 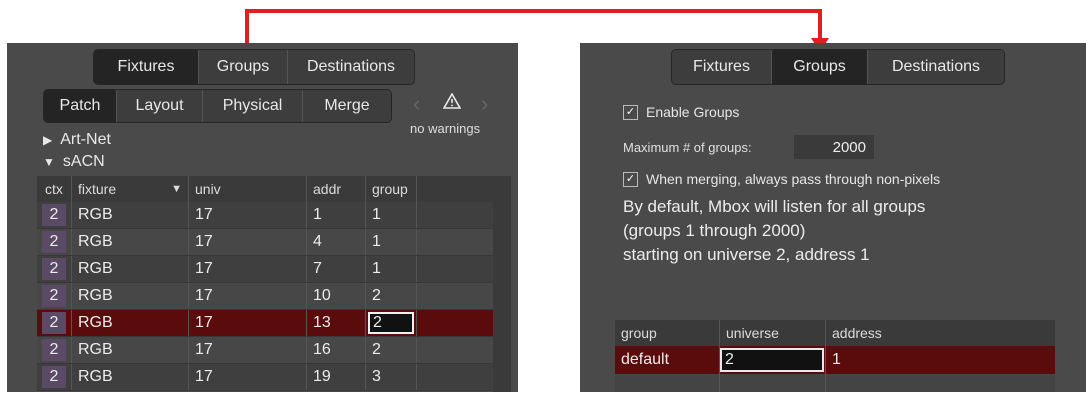 What do you see at coordinates (746, 254) in the screenshot?
I see `info-line-3: starting on universe 2, address 1` at bounding box center [746, 254].